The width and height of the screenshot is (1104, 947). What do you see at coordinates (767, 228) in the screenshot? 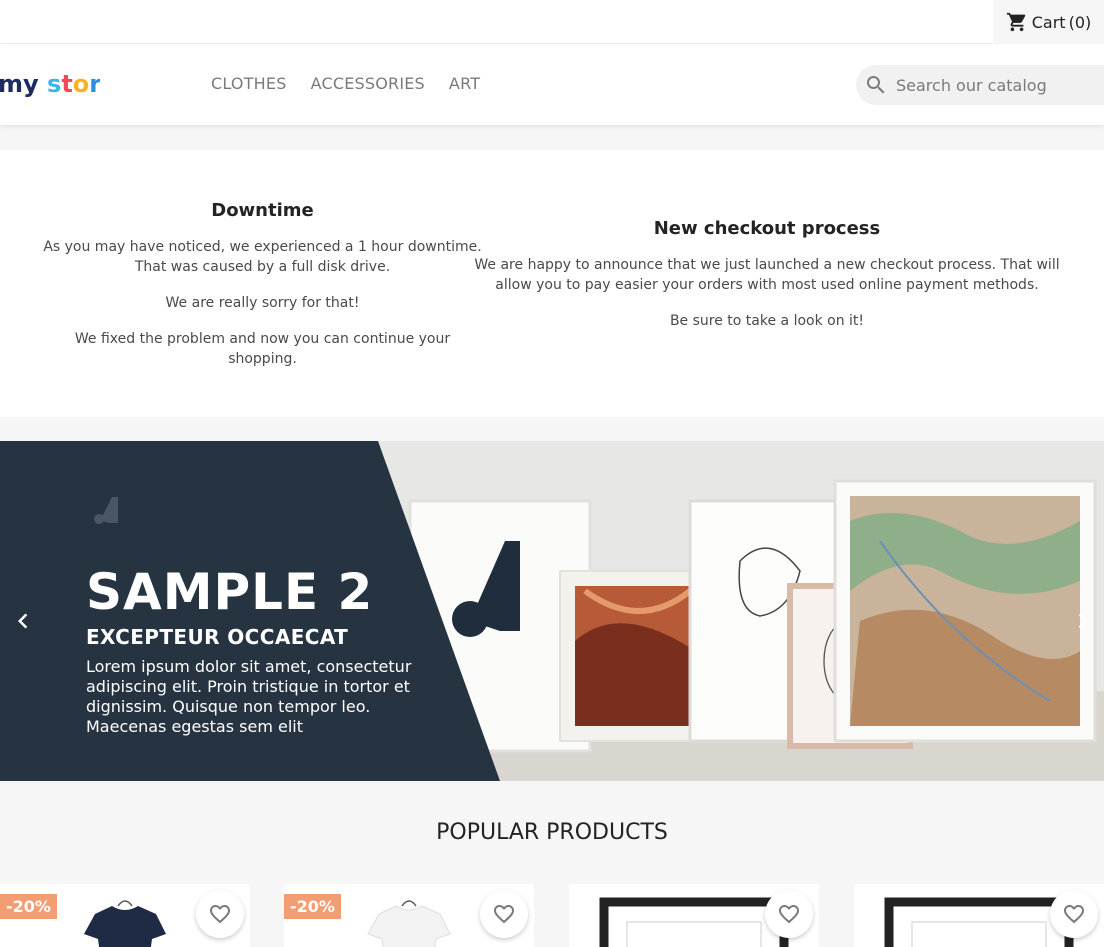
I see `notice-title: New checkout process` at bounding box center [767, 228].